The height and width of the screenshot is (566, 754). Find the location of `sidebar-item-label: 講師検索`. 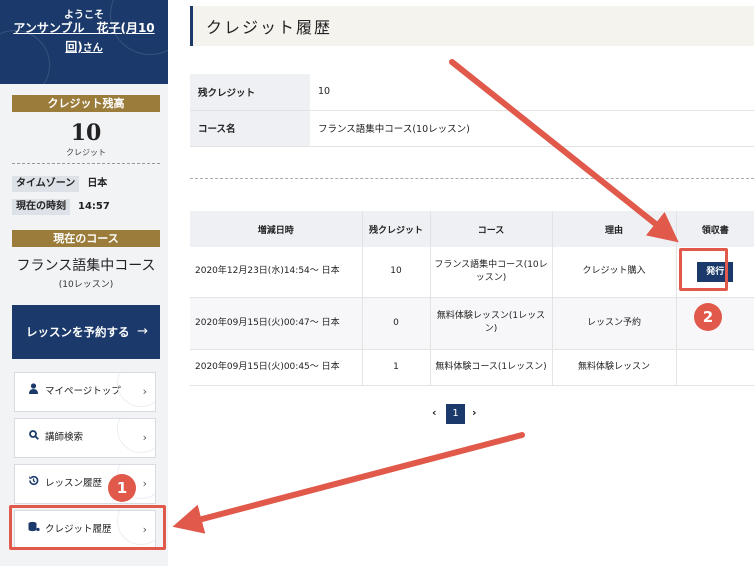

sidebar-item-label: 講師検索 is located at coordinates (64, 437).